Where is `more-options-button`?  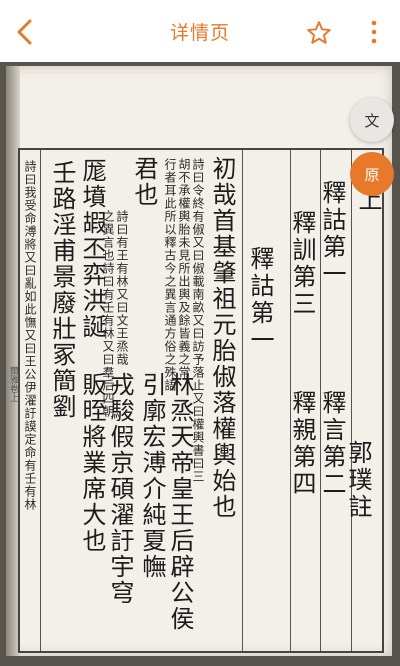 more-options-button is located at coordinates (374, 32).